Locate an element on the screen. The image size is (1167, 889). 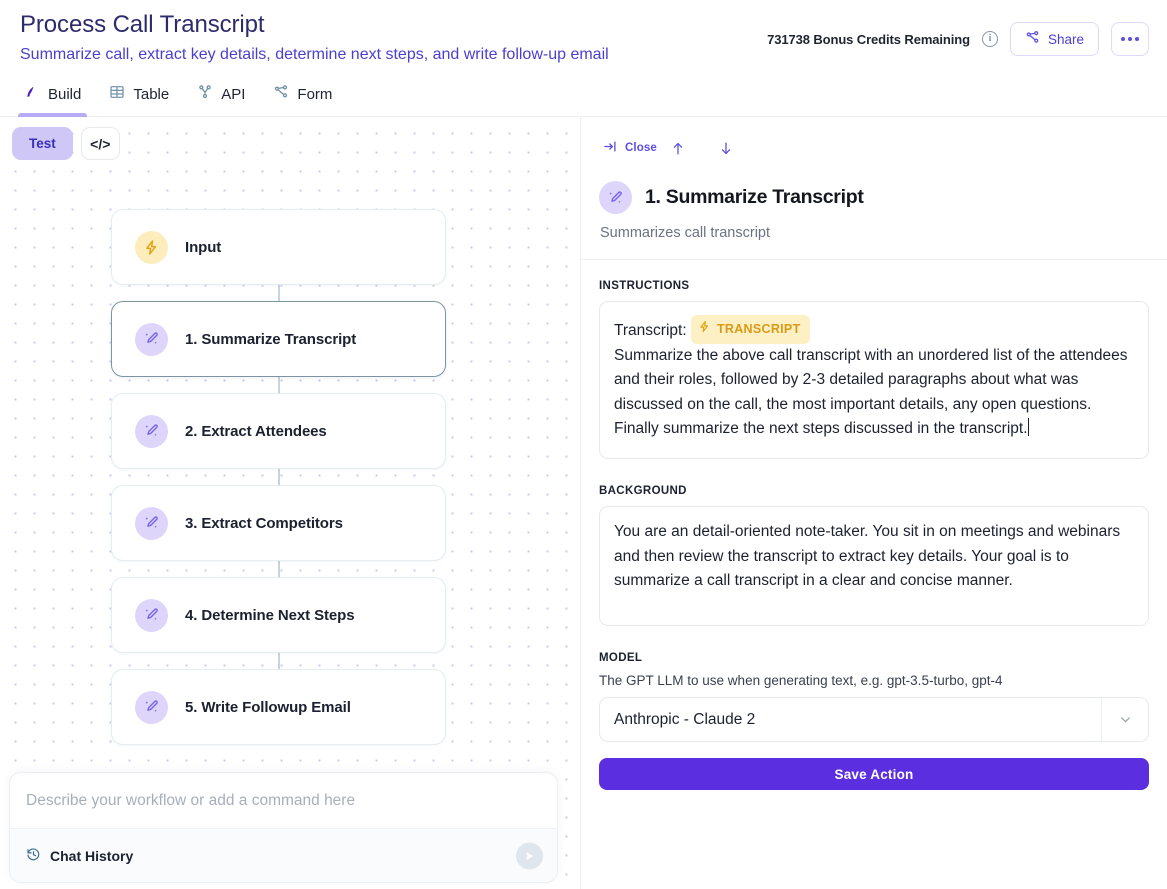
save-action-button: Save Action is located at coordinates (874, 774).